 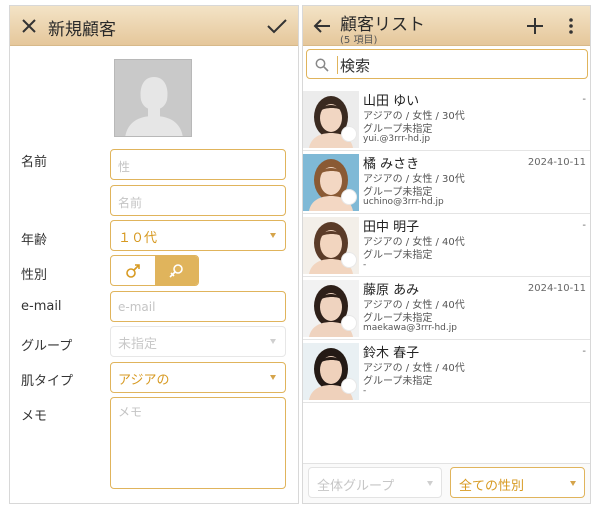 I want to click on gender-filter-select: 全ての性別, so click(x=517, y=482).